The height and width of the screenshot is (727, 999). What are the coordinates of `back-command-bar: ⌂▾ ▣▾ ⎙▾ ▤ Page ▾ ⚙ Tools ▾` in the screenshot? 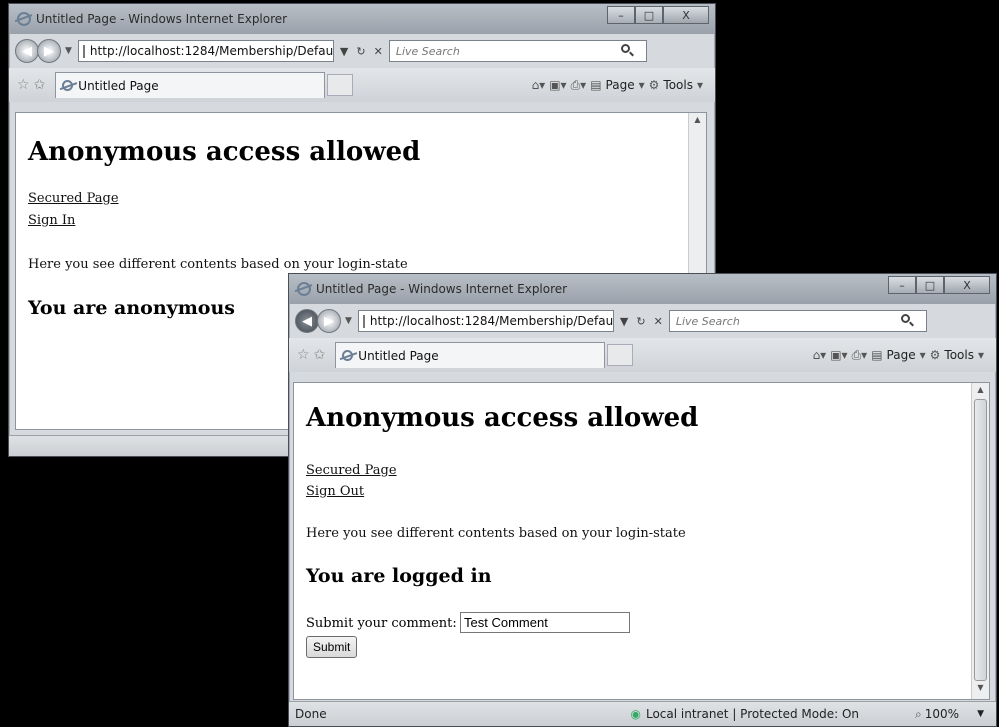 It's located at (617, 85).